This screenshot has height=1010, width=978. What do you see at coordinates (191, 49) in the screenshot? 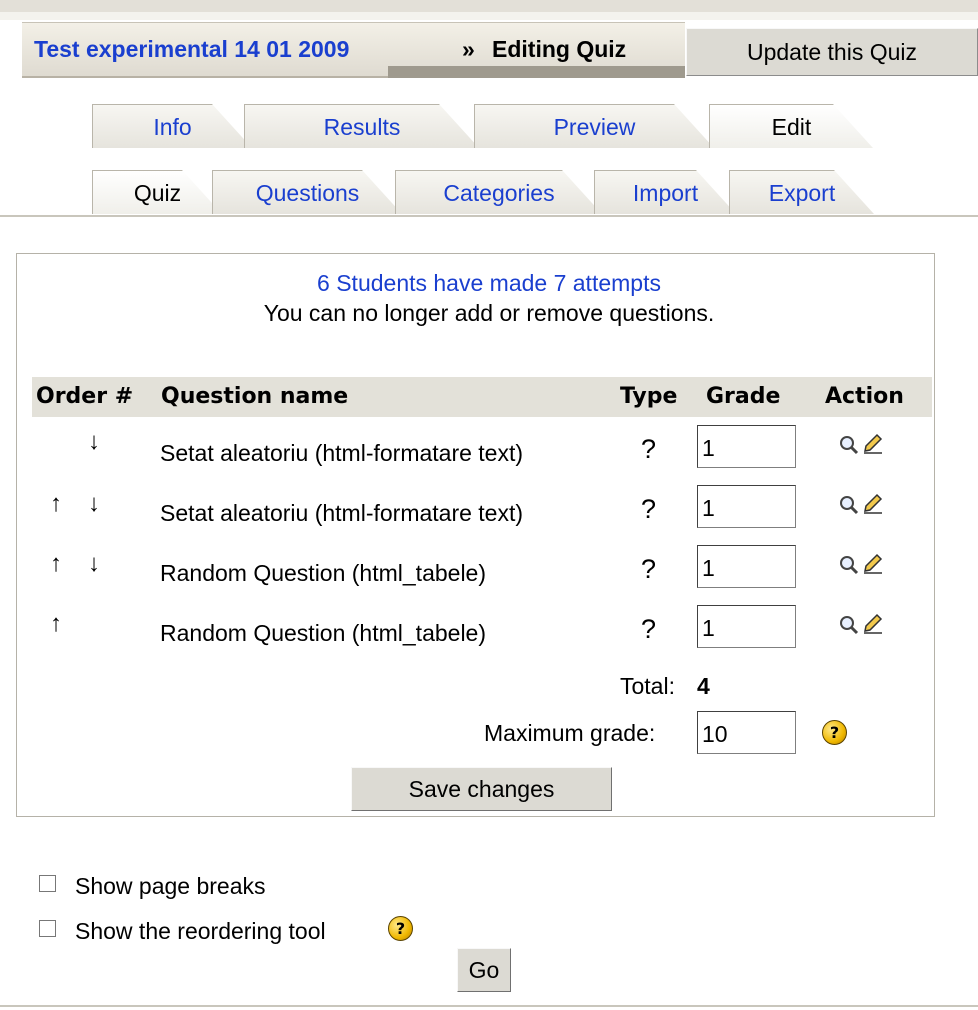
I see `breadcrumb-course-link: Test experimental 14 01 2009` at bounding box center [191, 49].